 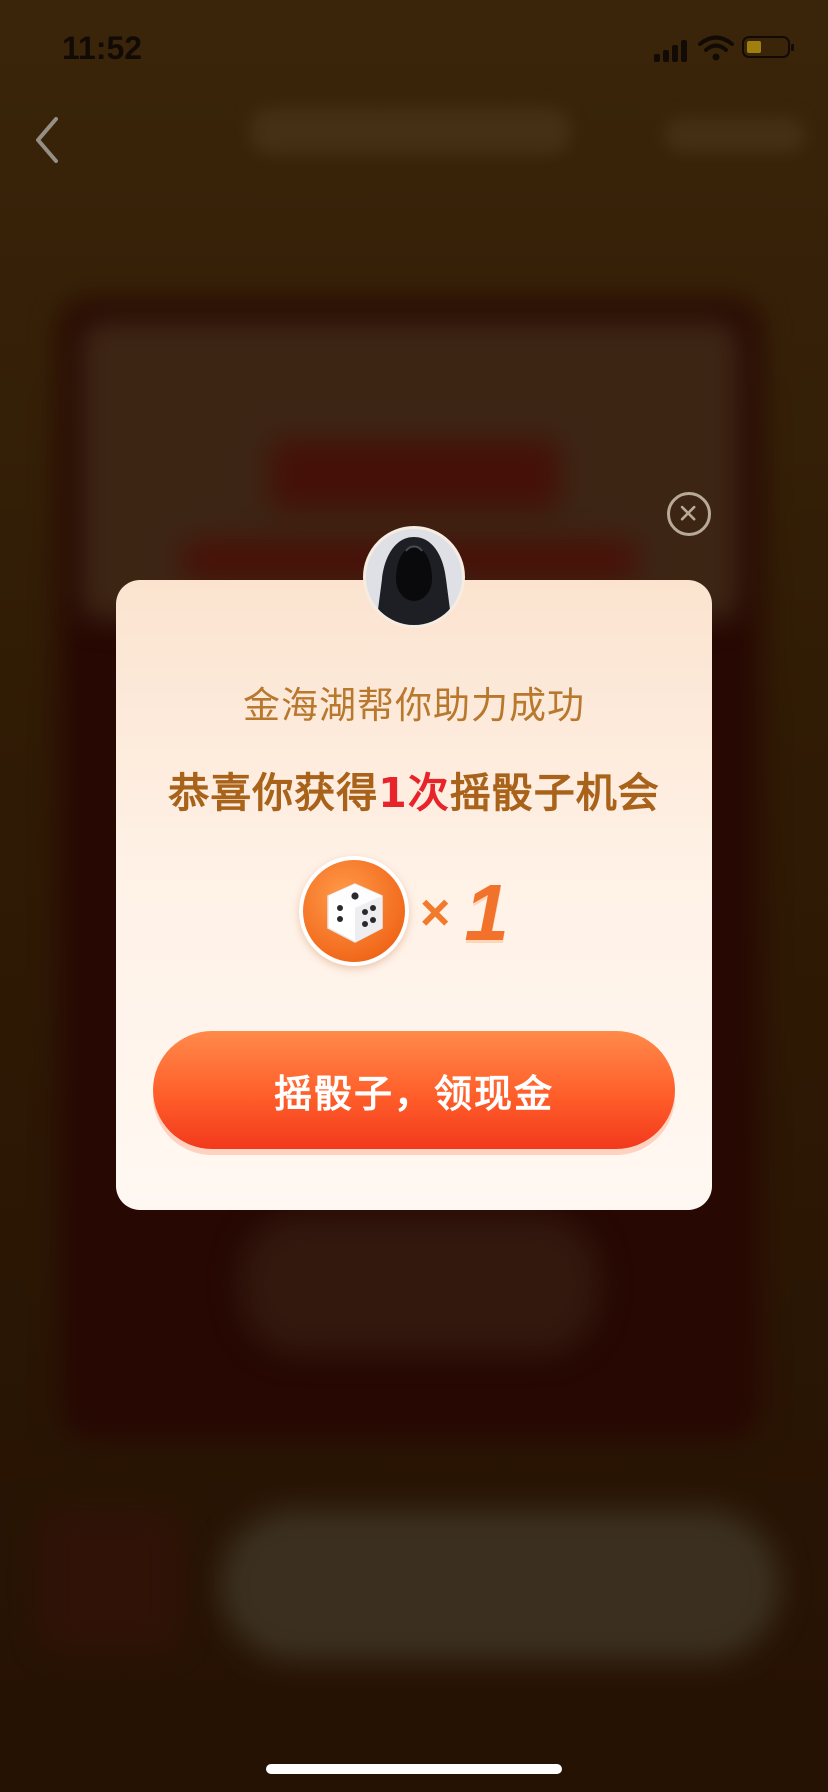 I want to click on close-circle-icon, so click(x=689, y=514).